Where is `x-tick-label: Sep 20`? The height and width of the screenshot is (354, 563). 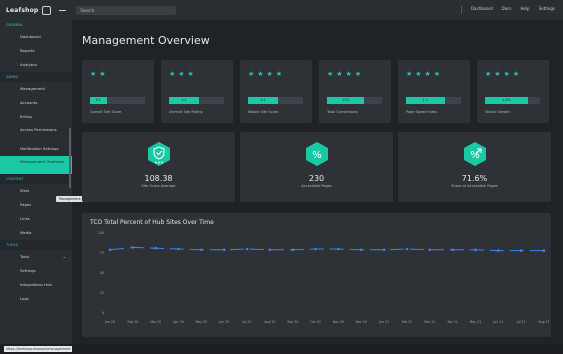
x-tick-label: Sep 20 is located at coordinates (292, 322).